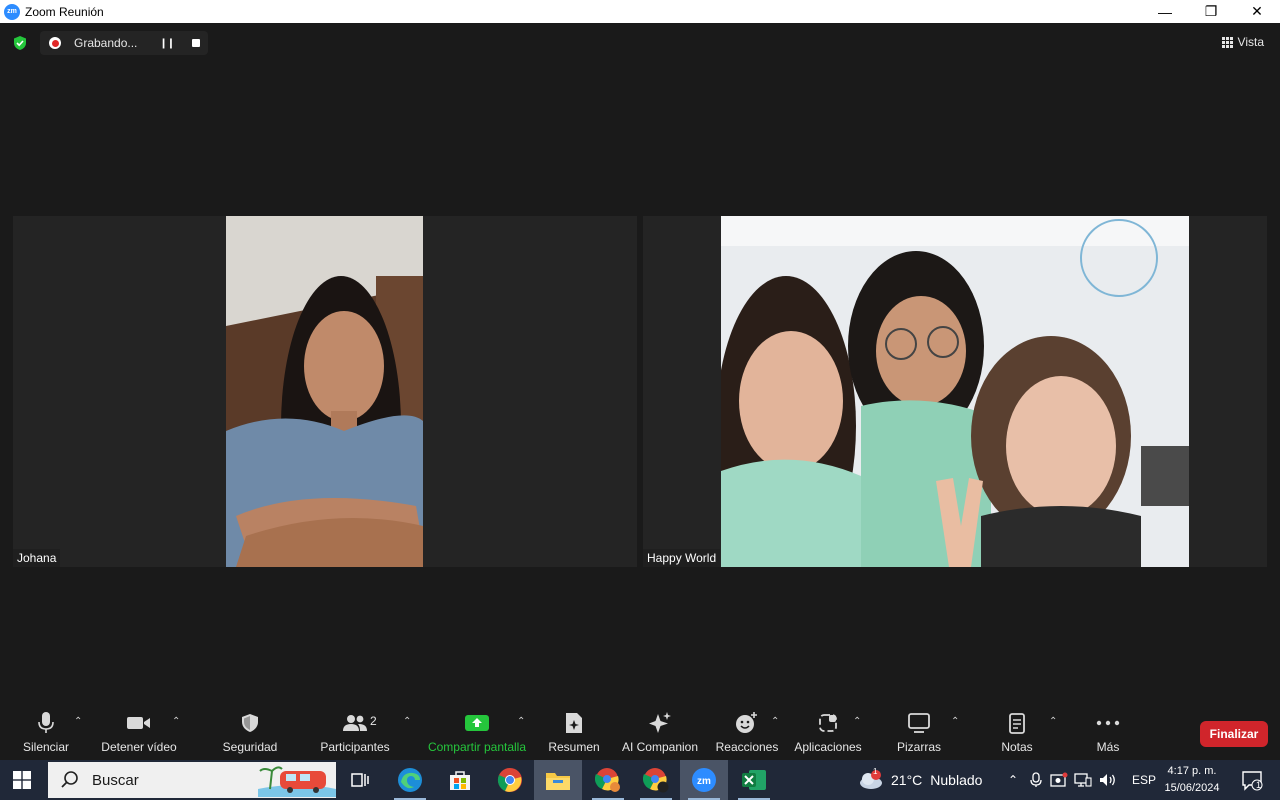  I want to click on notification-center-icon: 1, so click(1252, 780).